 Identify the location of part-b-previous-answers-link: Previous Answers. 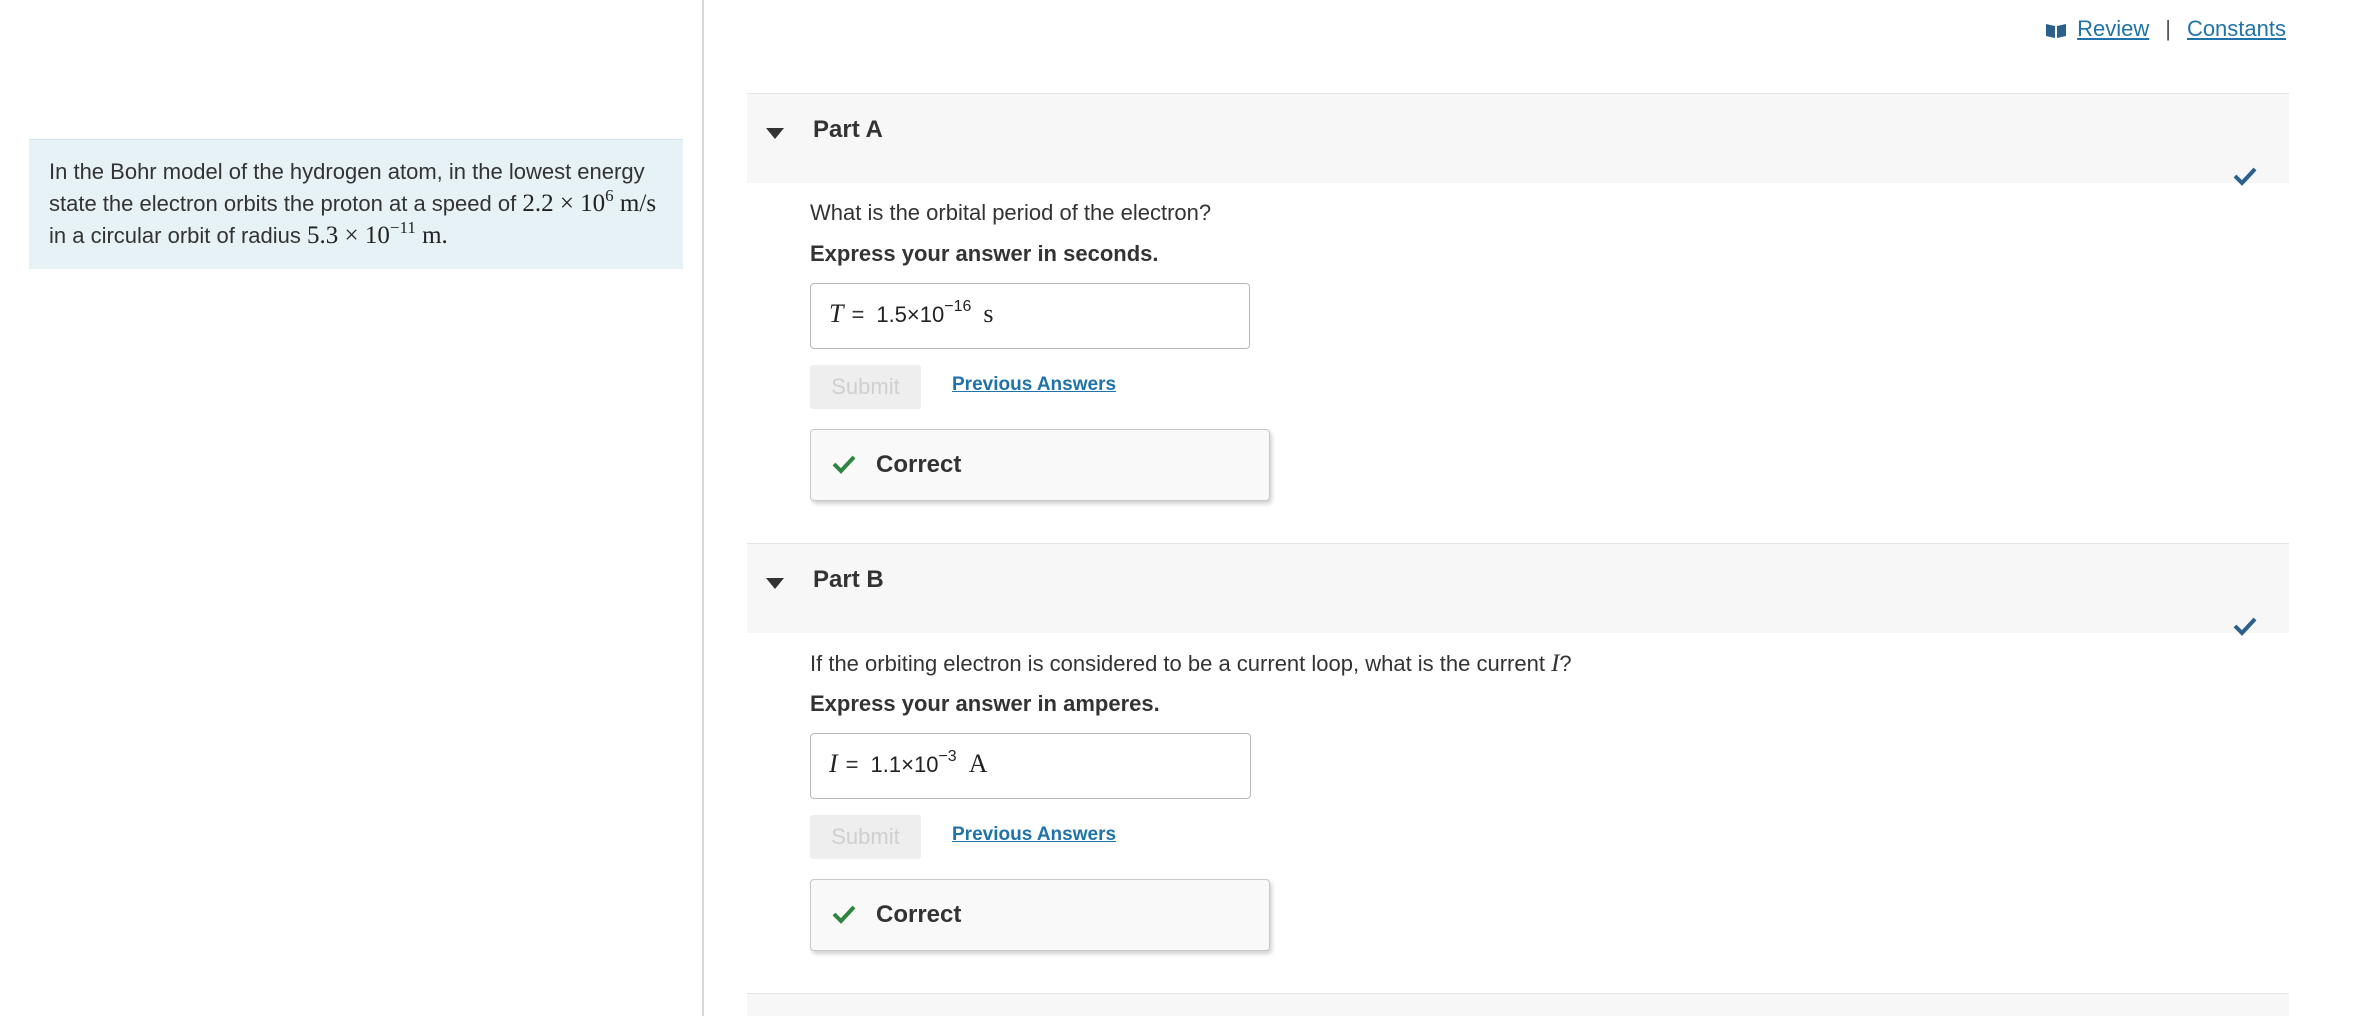
(1034, 835).